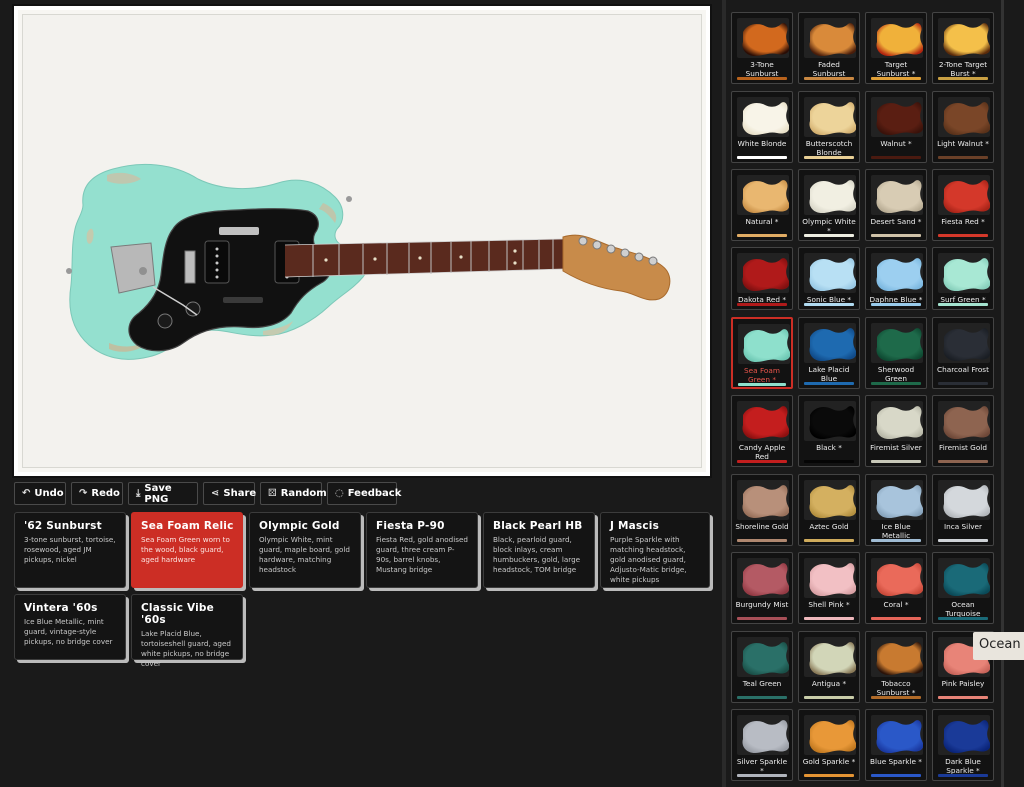  Describe the element at coordinates (829, 745) in the screenshot. I see `swatch-gold-sparkle: Gold Sparkle *` at that location.